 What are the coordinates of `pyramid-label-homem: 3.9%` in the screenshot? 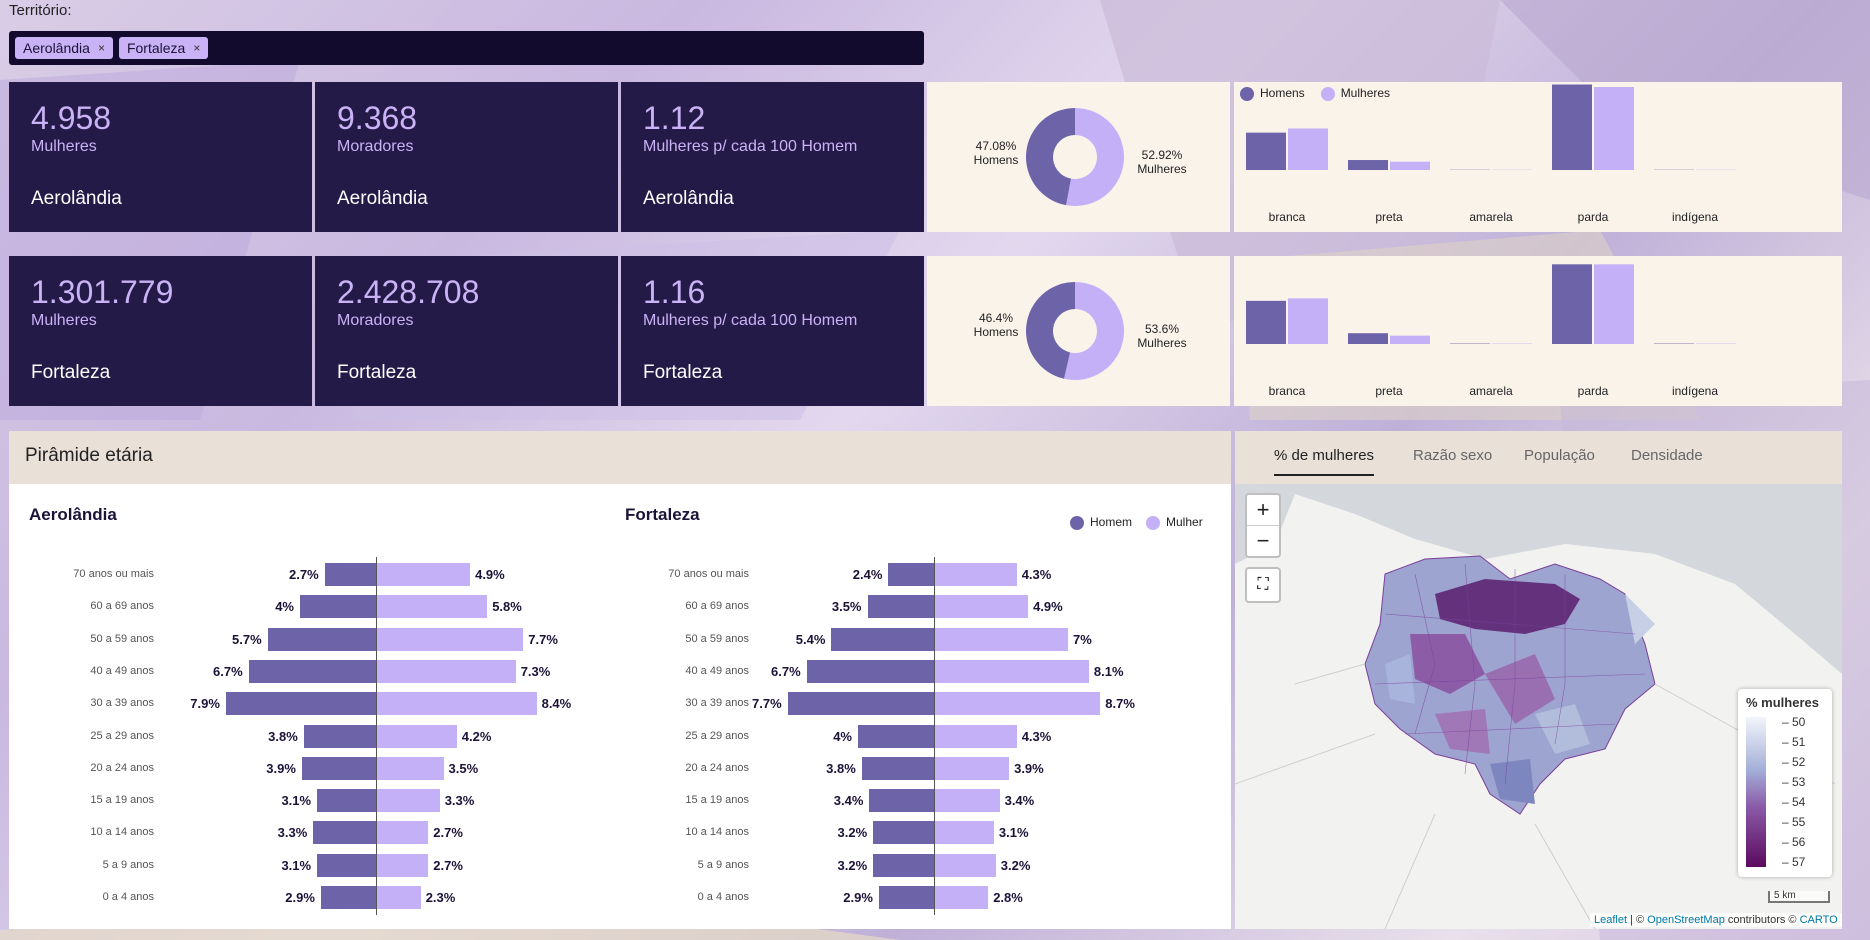 It's located at (281, 768).